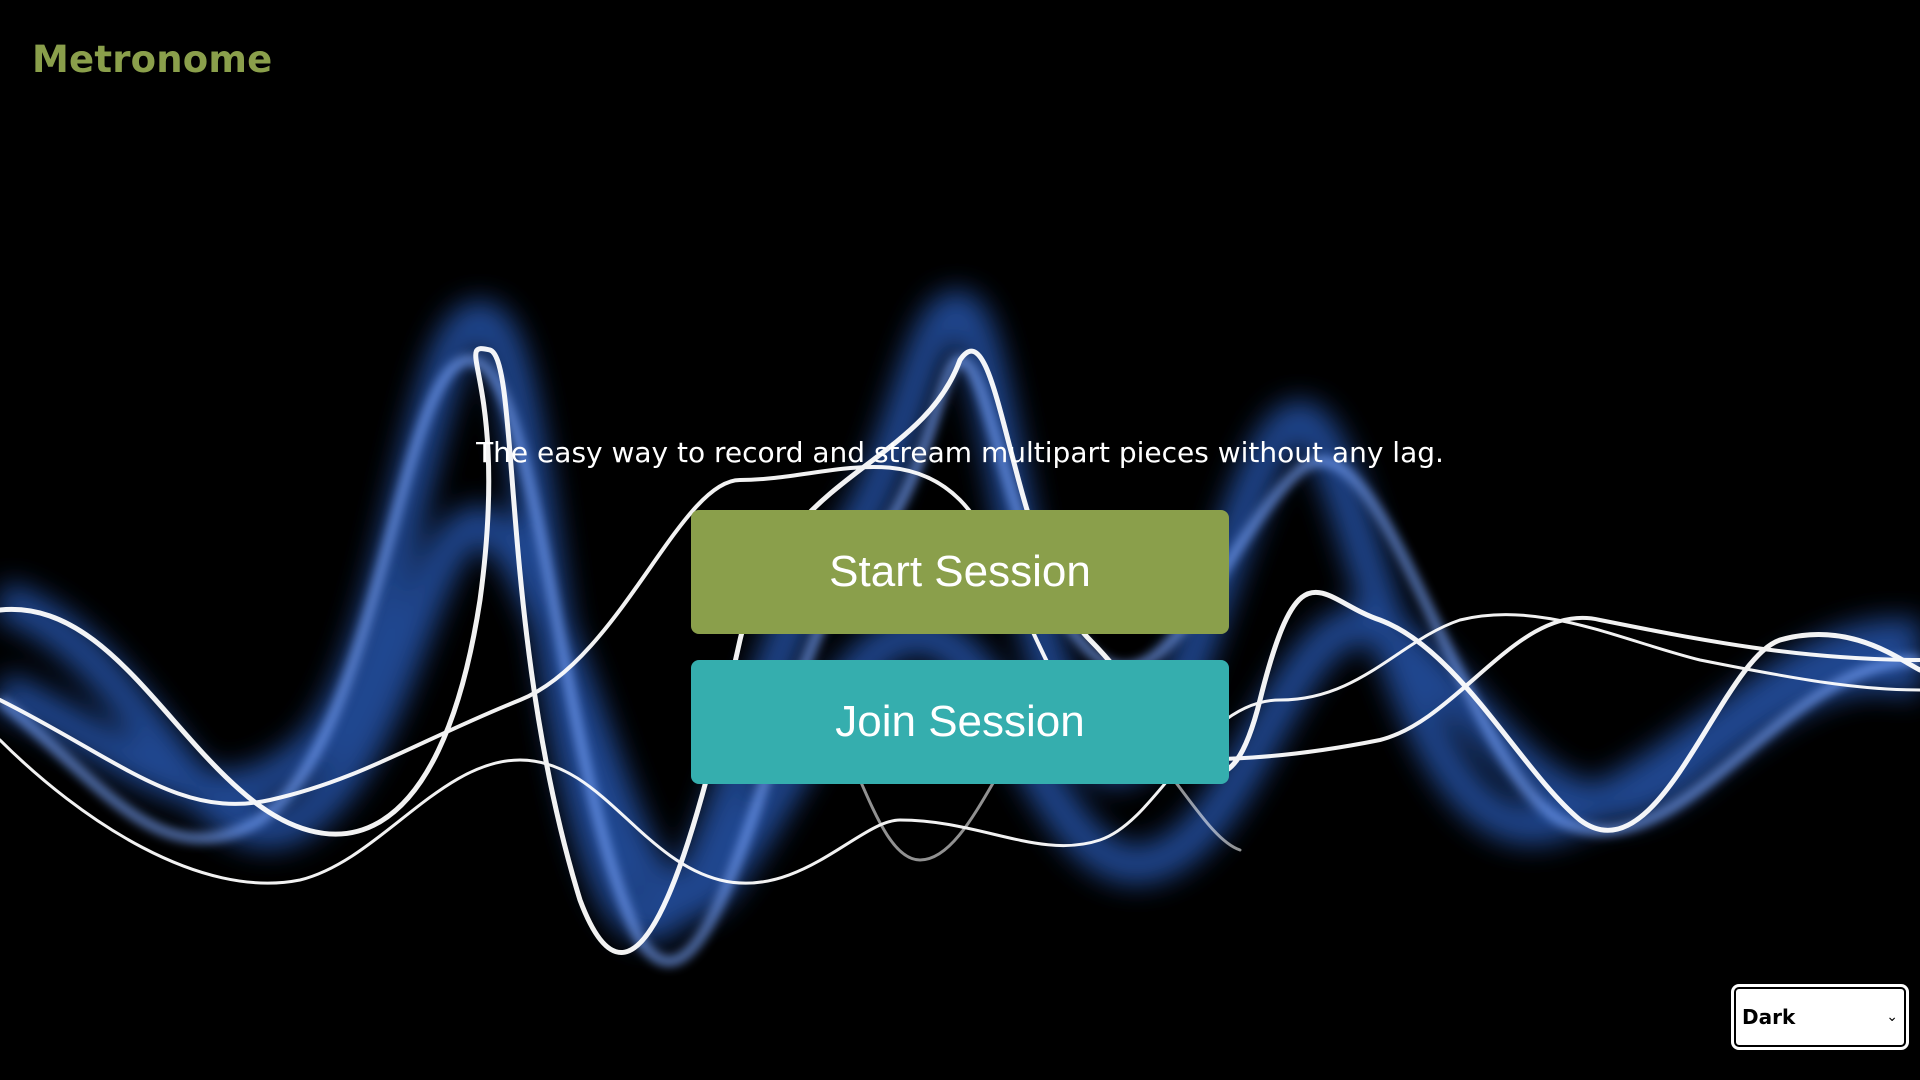 Image resolution: width=1920 pixels, height=1080 pixels. I want to click on app-title: Metronome, so click(152, 59).